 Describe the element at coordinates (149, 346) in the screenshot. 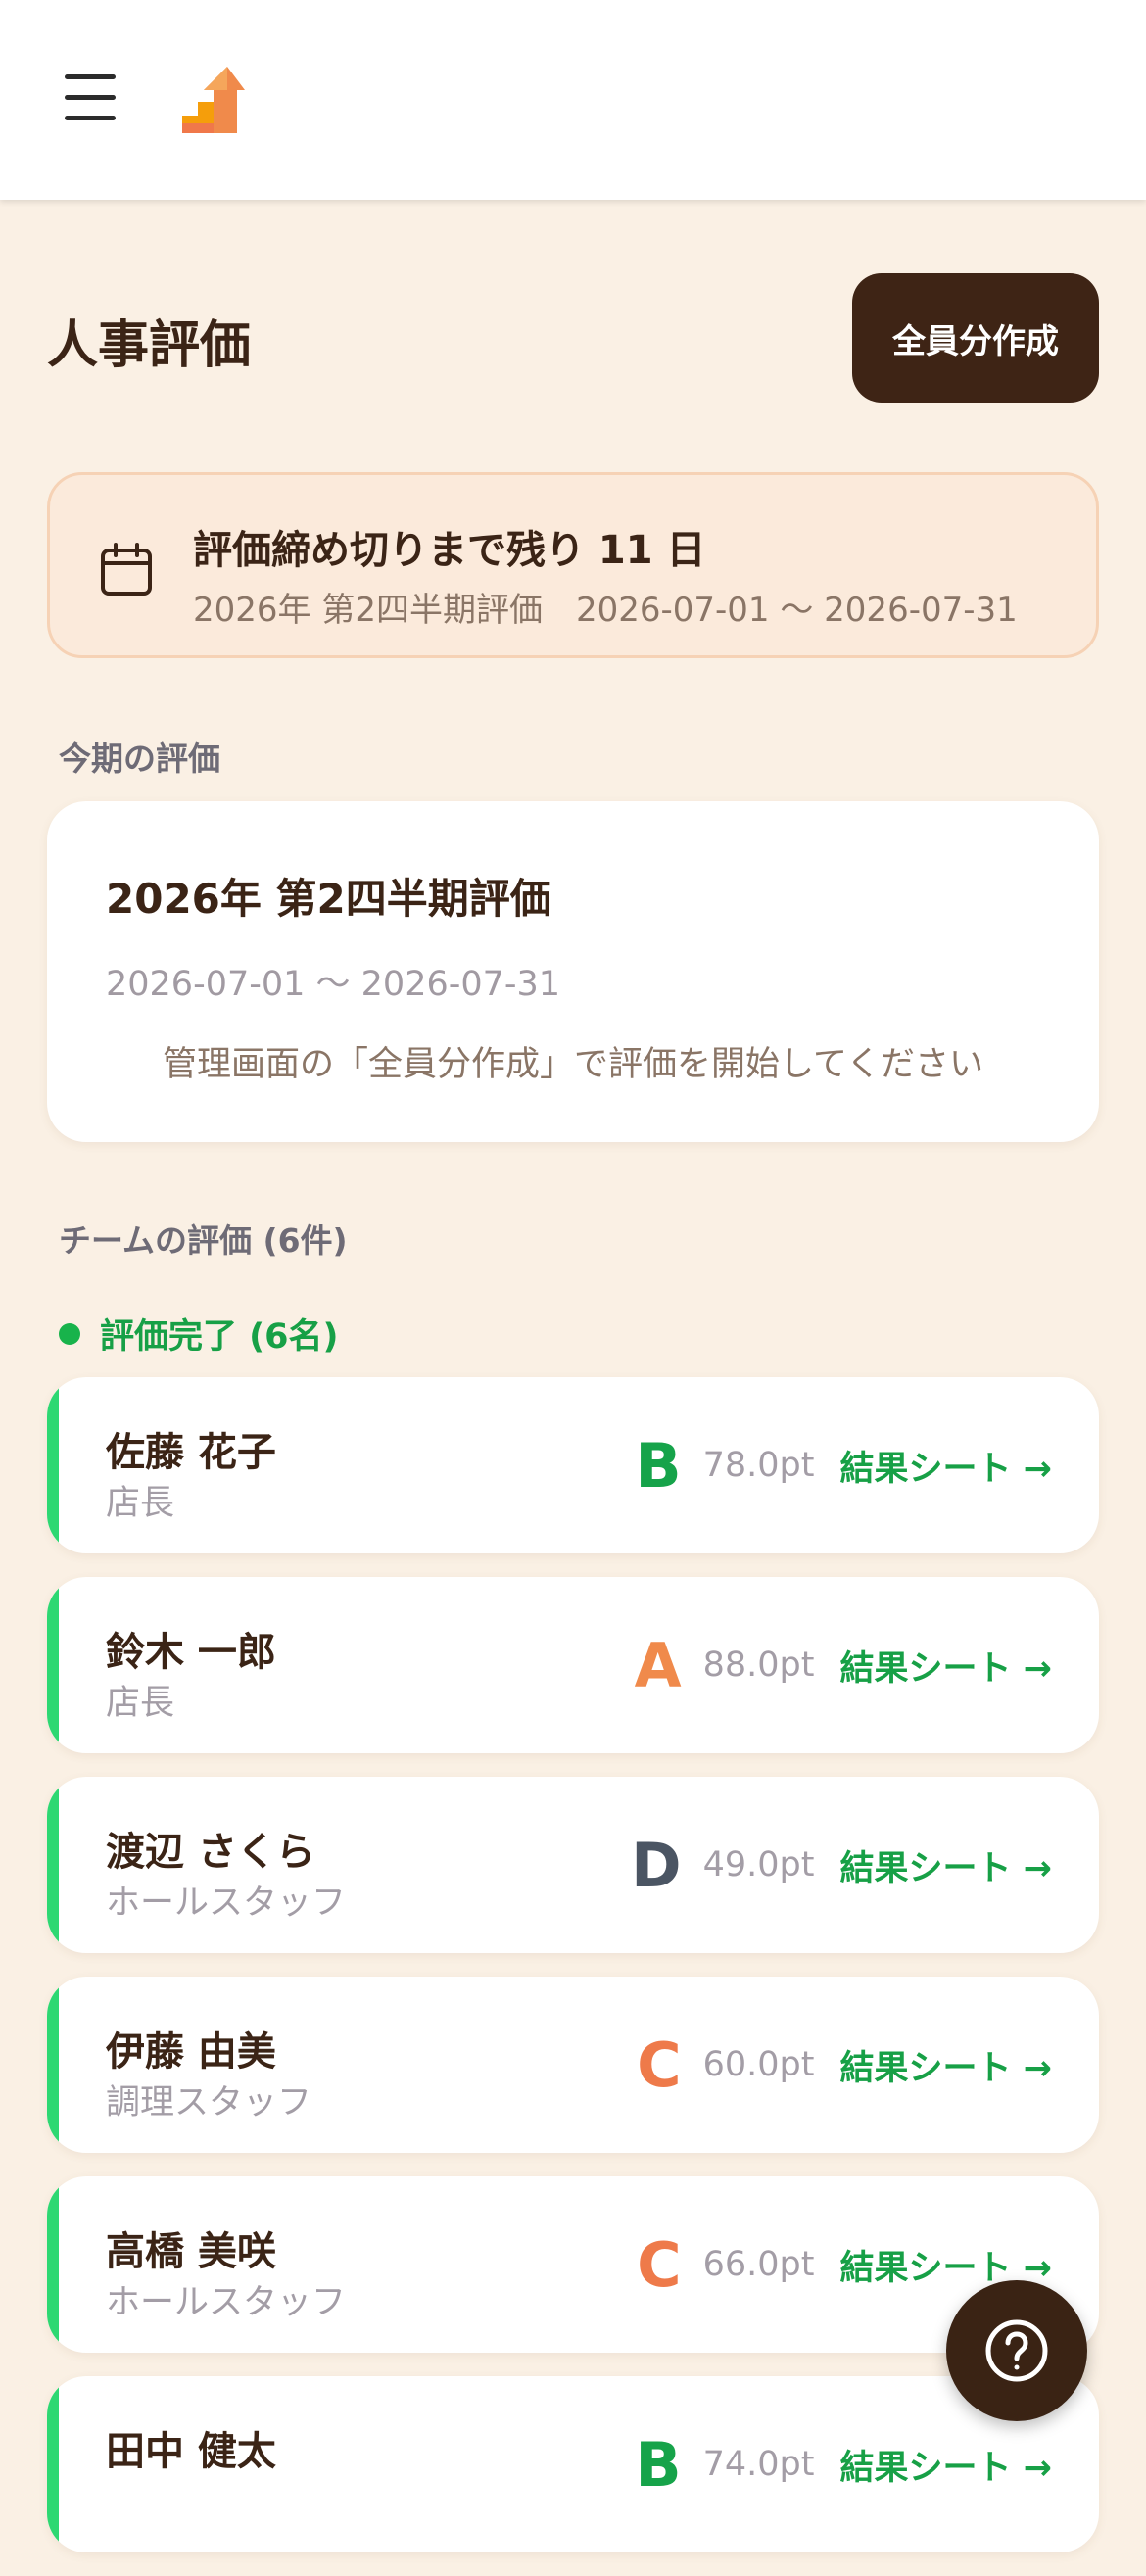

I see `page-title: 人事評価` at that location.